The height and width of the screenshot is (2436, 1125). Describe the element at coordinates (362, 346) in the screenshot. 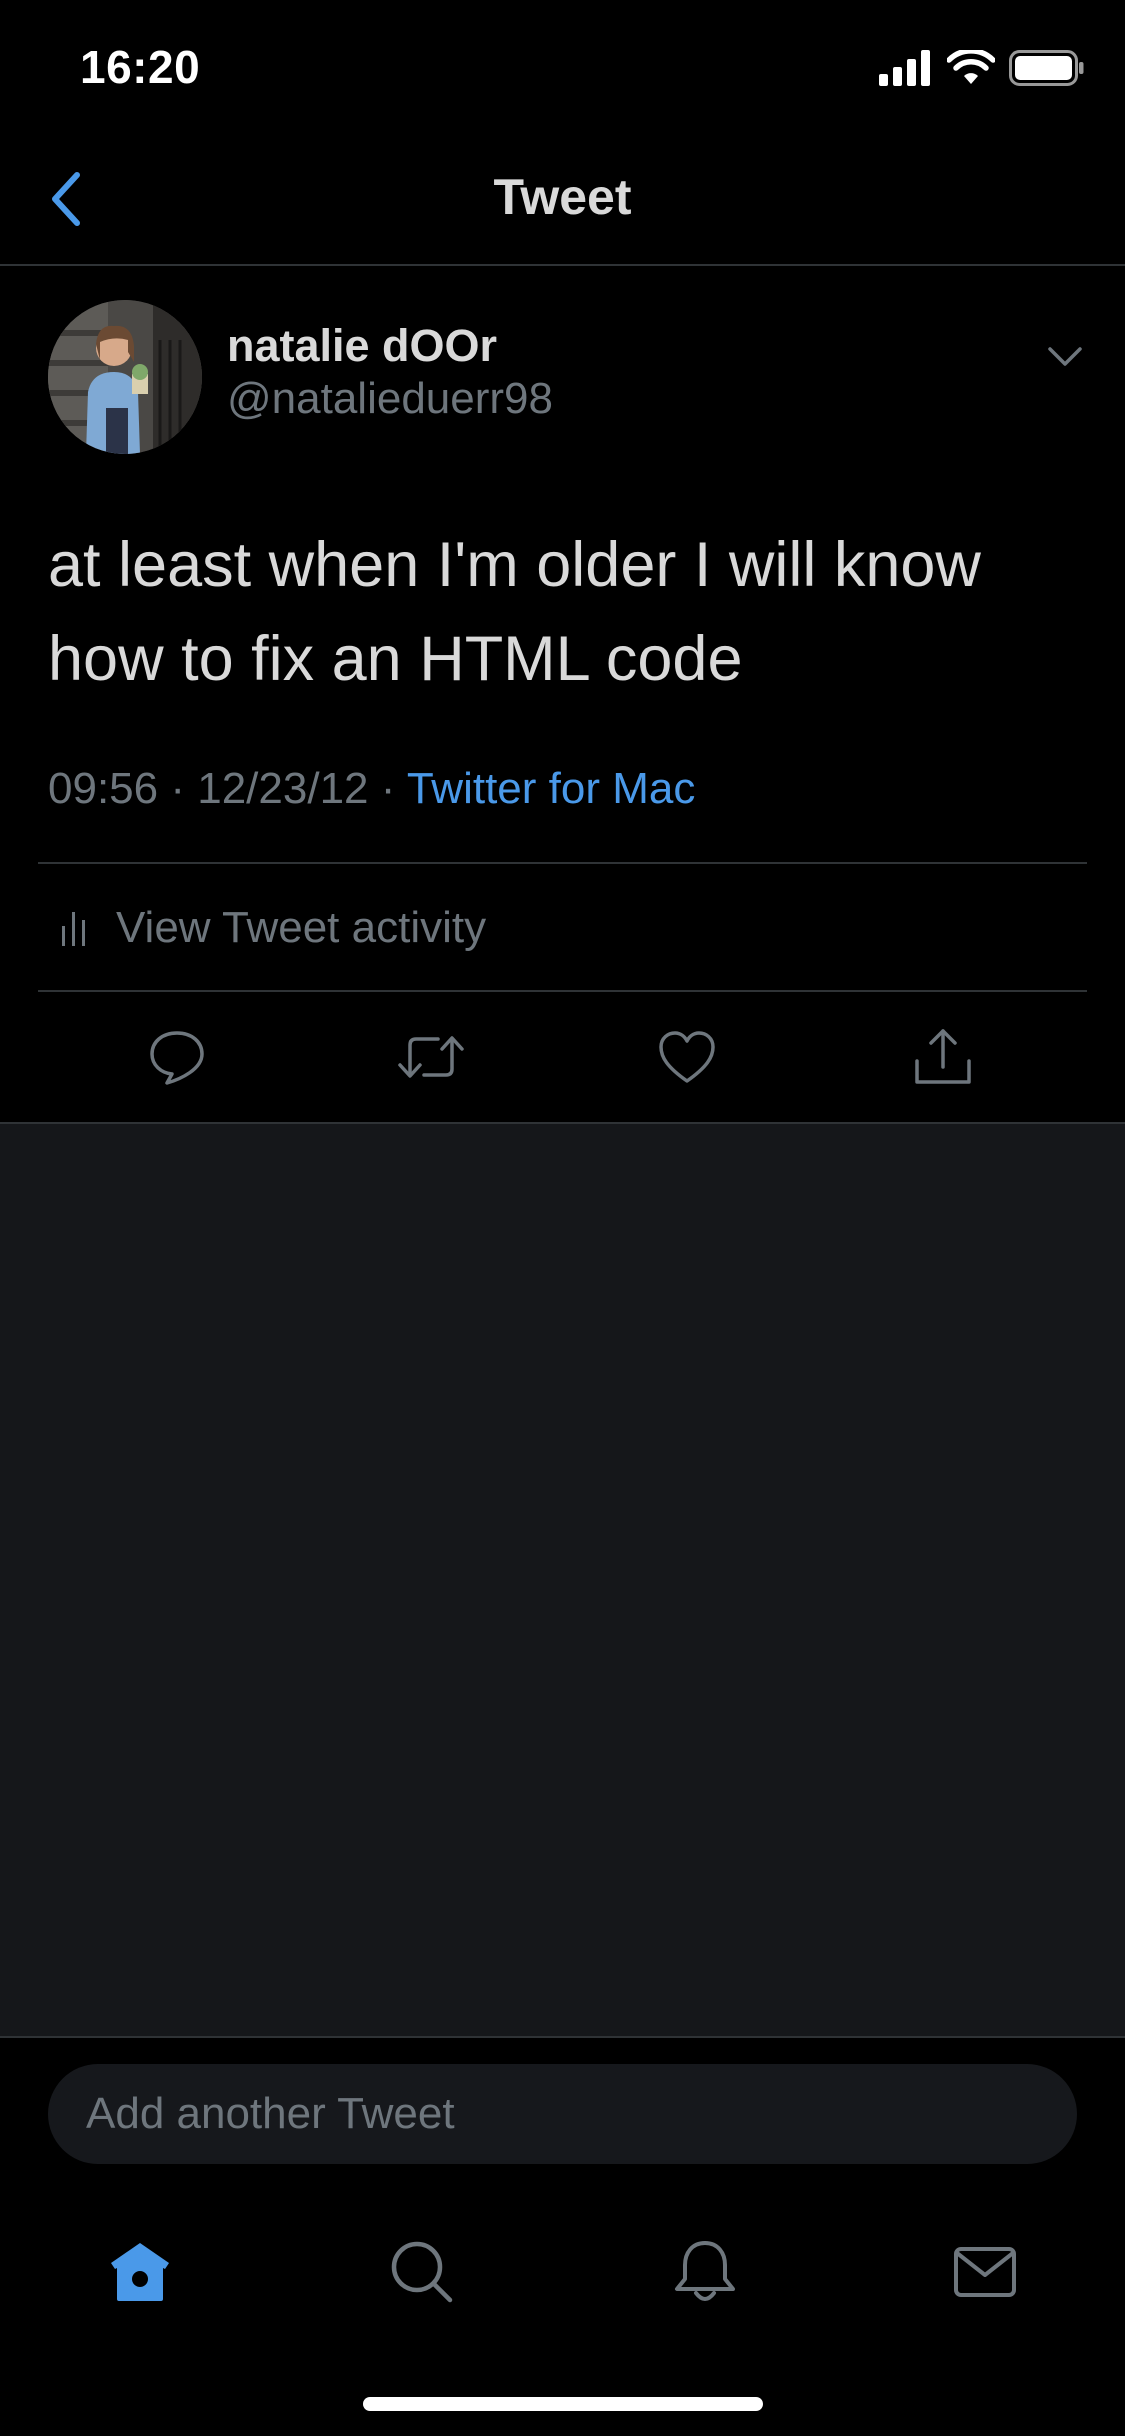

I see `author-display-name: natalie dOOr` at that location.